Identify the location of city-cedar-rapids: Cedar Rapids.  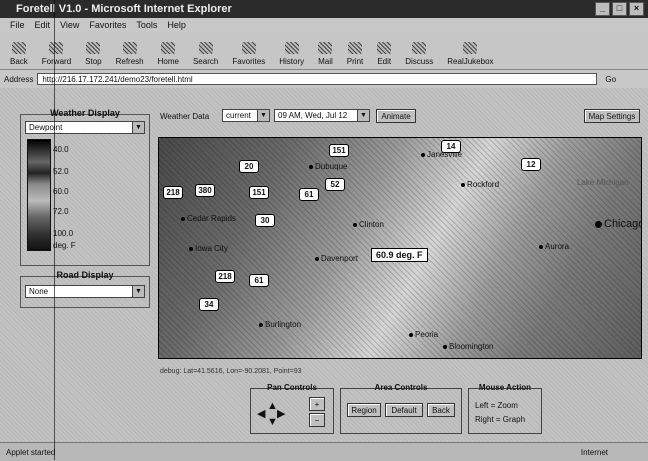
(208, 218).